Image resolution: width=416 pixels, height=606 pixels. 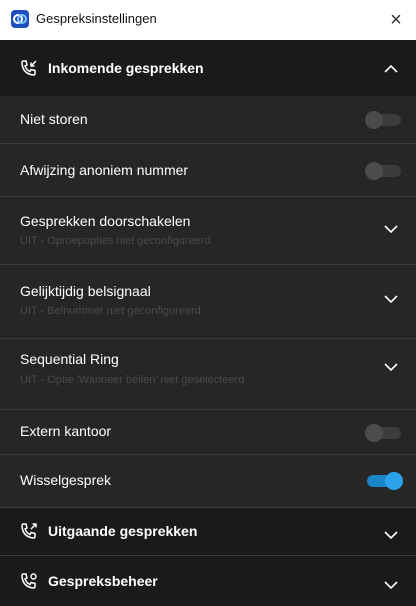 I want to click on section-incoming-calls-label: Inkomende gesprekken, so click(x=126, y=68).